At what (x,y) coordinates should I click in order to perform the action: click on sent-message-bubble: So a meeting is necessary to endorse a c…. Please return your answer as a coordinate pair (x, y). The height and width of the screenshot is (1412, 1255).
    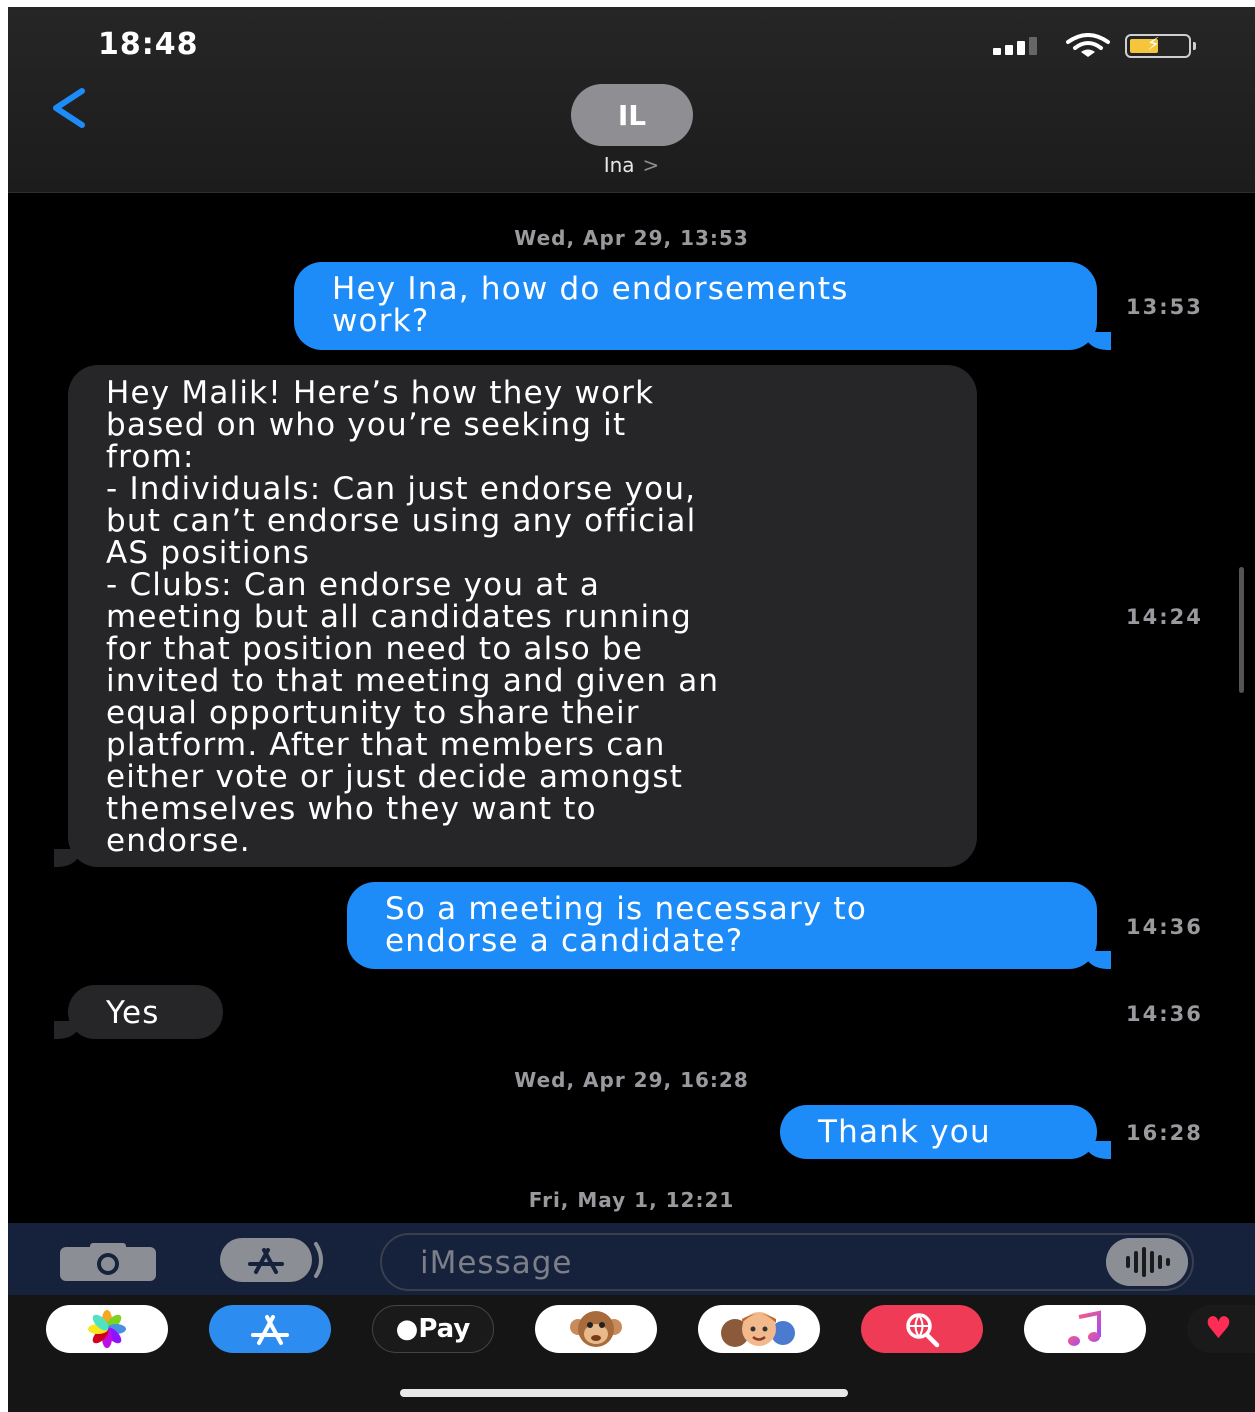
    Looking at the image, I should click on (729, 925).